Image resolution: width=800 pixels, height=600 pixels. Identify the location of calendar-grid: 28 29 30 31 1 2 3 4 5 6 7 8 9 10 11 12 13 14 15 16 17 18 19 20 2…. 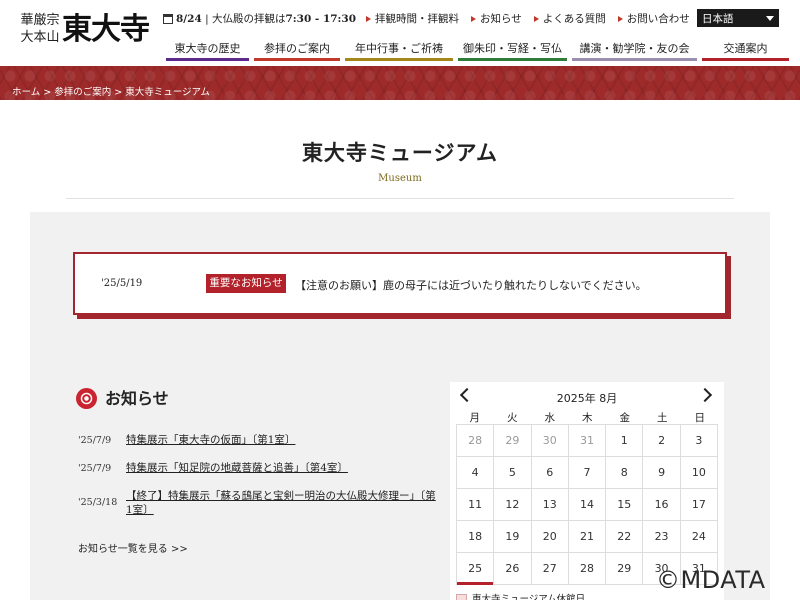
(587, 504).